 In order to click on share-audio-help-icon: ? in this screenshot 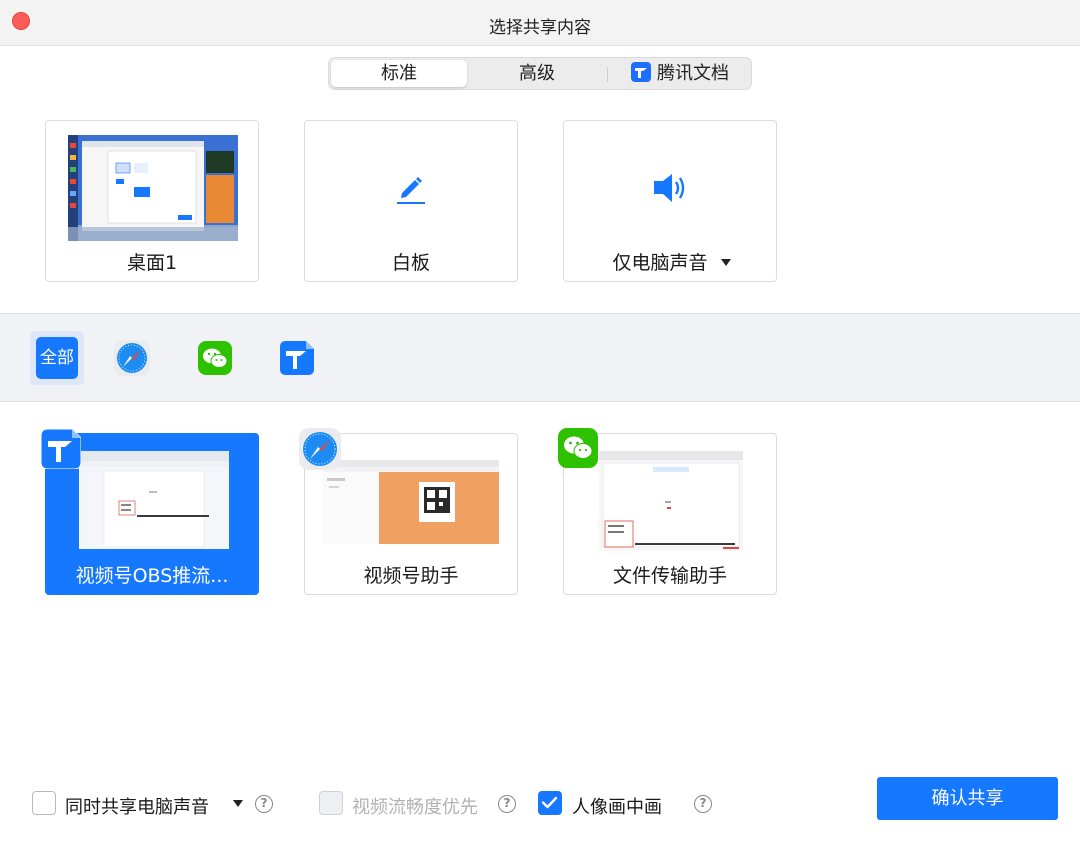, I will do `click(264, 804)`.